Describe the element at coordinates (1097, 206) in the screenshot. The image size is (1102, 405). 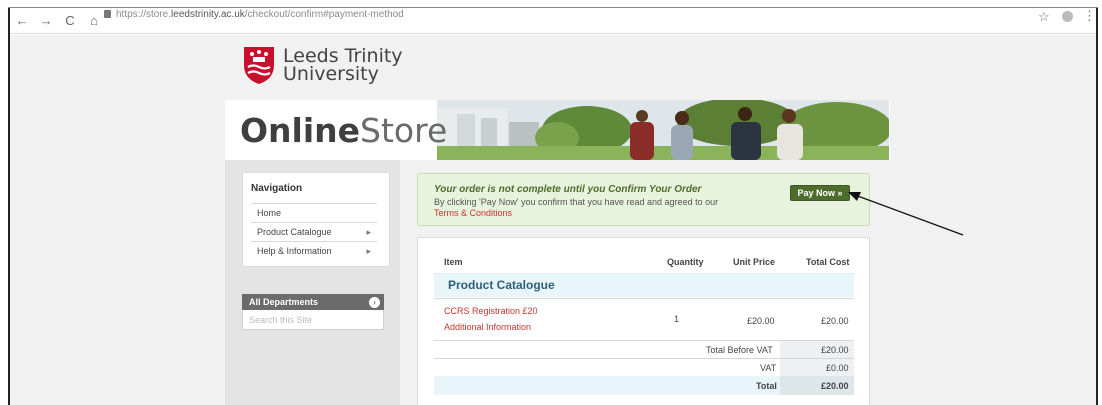
I see `window-frame-right` at that location.